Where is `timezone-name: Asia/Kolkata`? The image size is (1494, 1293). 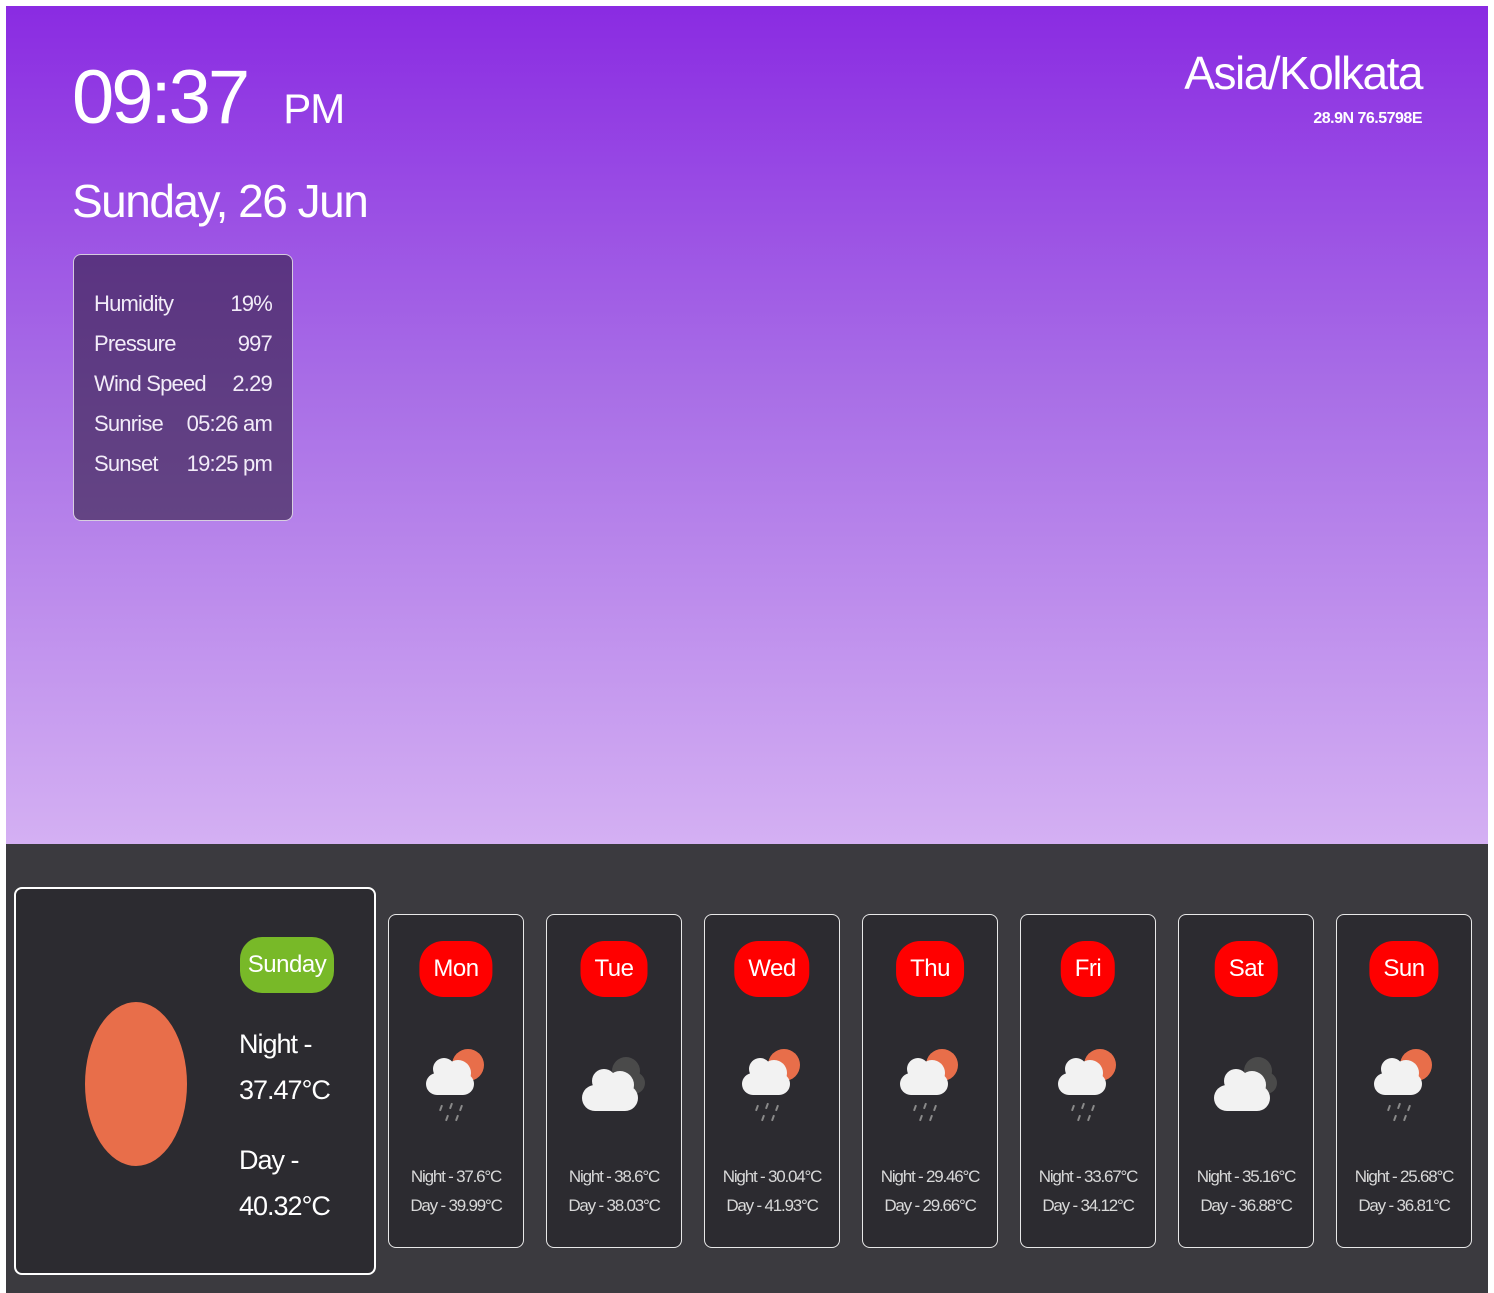 timezone-name: Asia/Kolkata is located at coordinates (1303, 73).